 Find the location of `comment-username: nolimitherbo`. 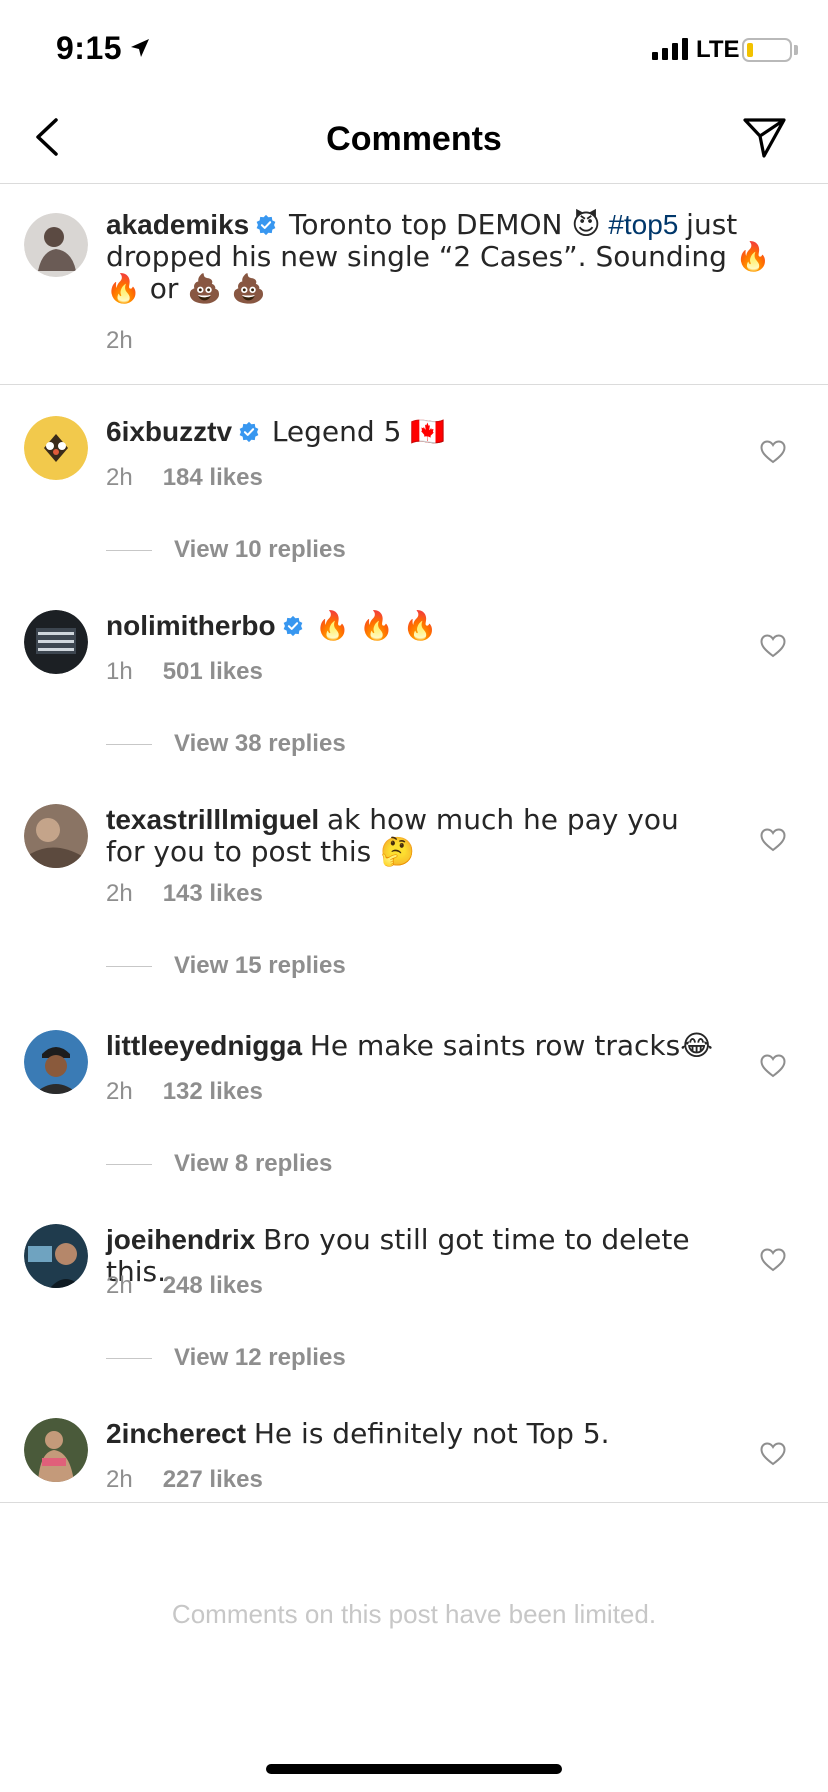

comment-username: nolimitherbo is located at coordinates (191, 625).